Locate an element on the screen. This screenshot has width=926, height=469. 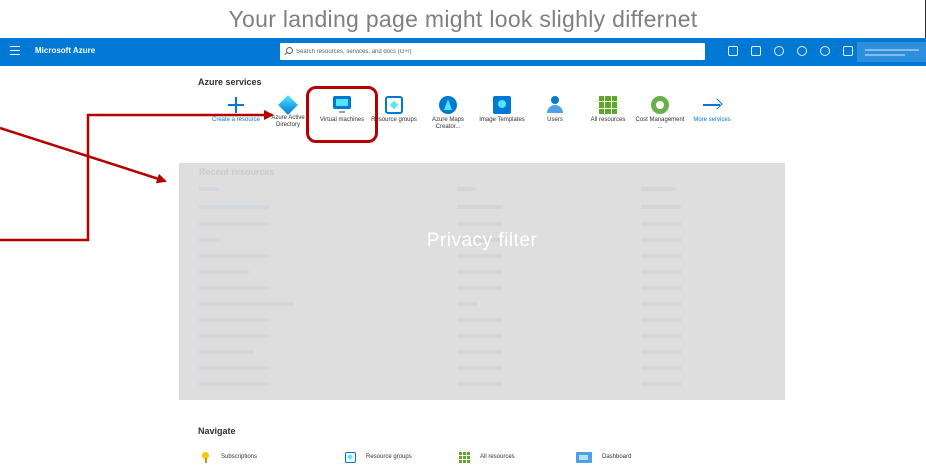
navigate-label: Resource groups is located at coordinates (389, 457).